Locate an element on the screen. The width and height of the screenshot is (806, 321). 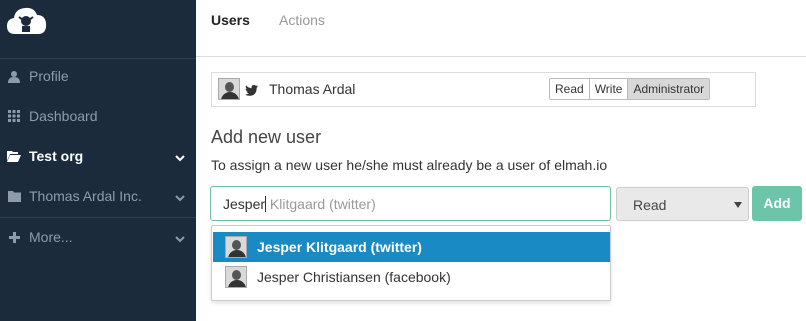
role-administrator-button: Administrator is located at coordinates (669, 89).